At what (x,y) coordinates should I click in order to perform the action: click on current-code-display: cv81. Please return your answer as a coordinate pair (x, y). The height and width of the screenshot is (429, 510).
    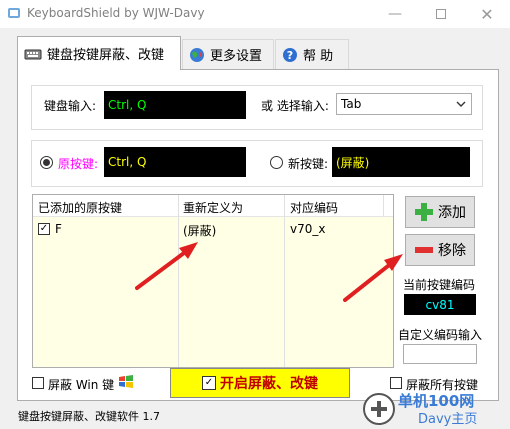
    Looking at the image, I should click on (440, 304).